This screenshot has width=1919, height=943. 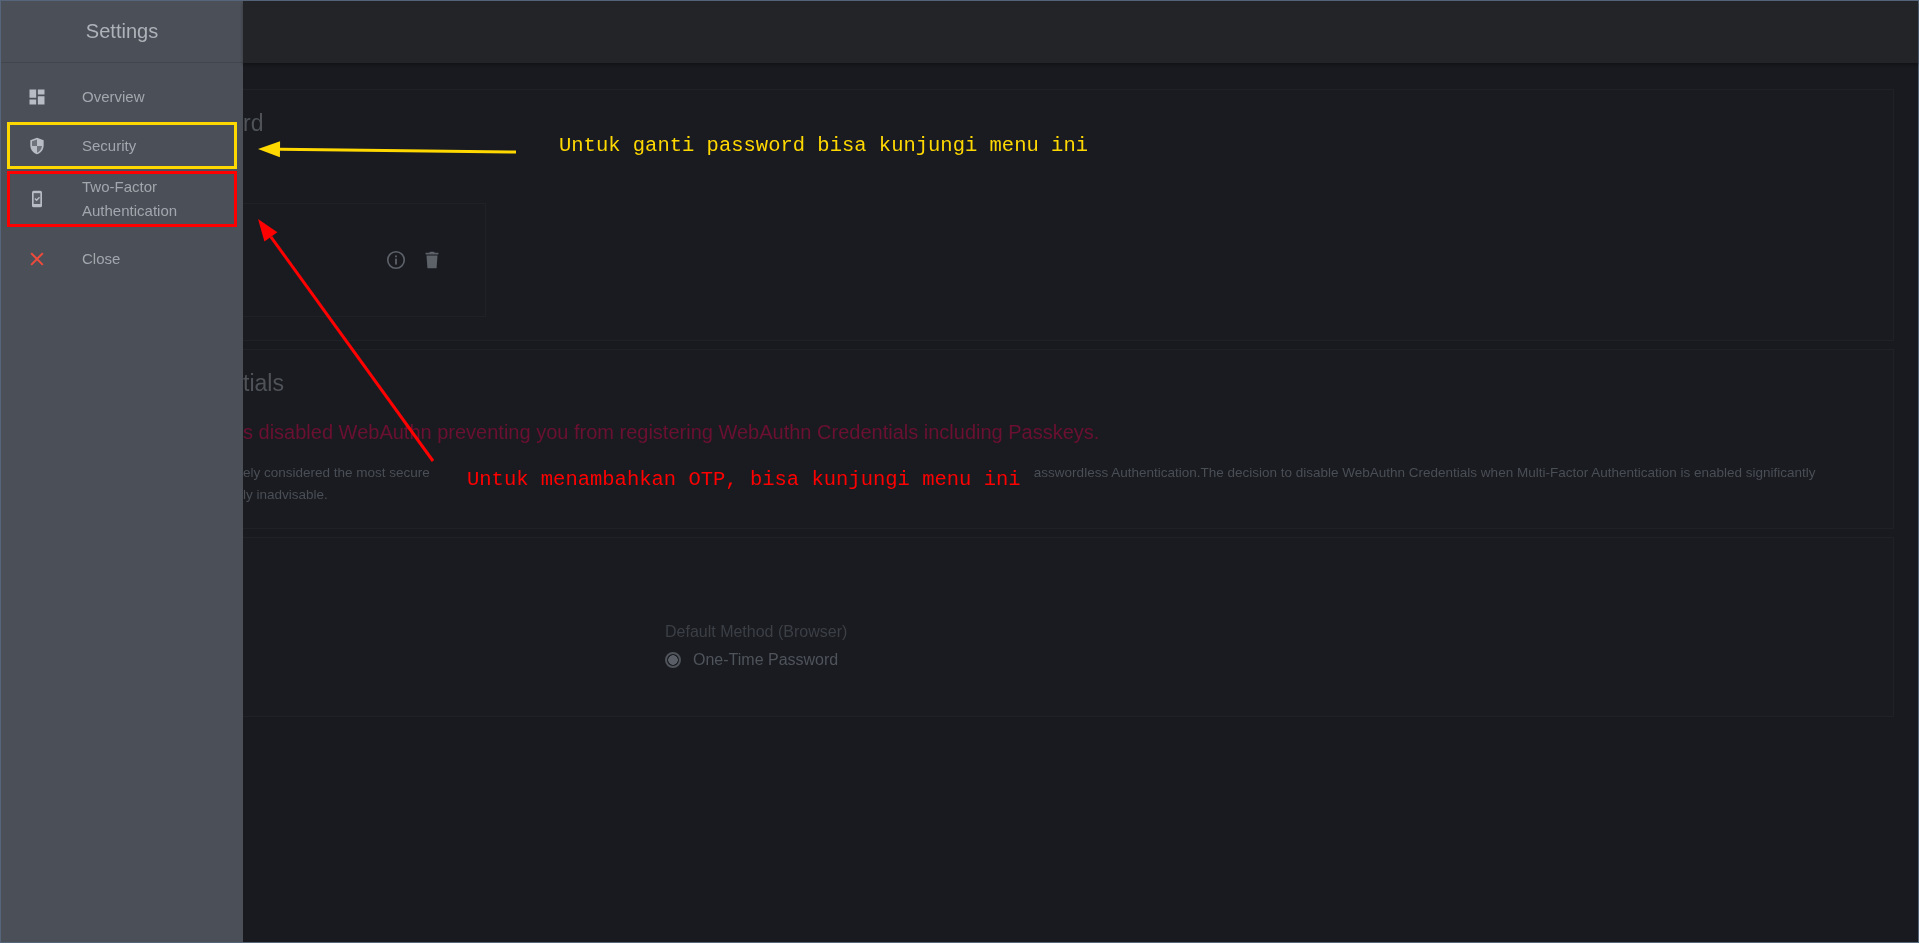 I want to click on info-button, so click(x=396, y=260).